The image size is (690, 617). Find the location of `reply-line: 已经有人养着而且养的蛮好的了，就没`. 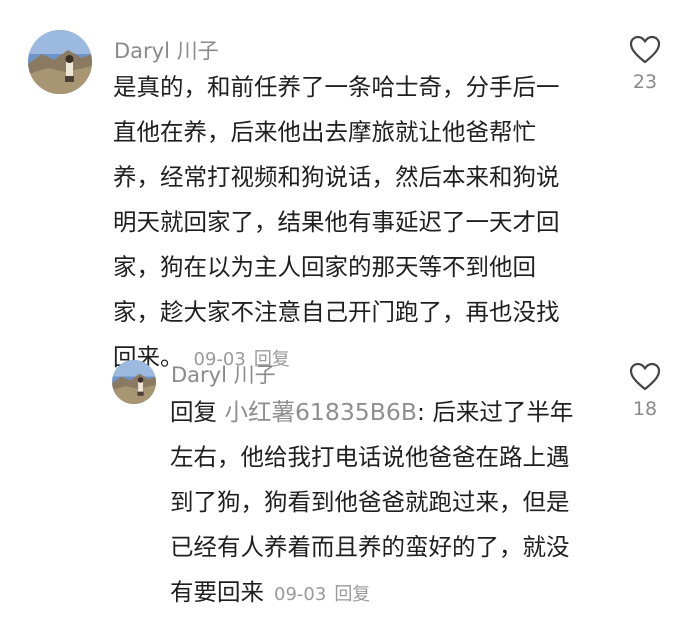

reply-line: 已经有人养着而且养的蛮好的了，就没 is located at coordinates (370, 547).